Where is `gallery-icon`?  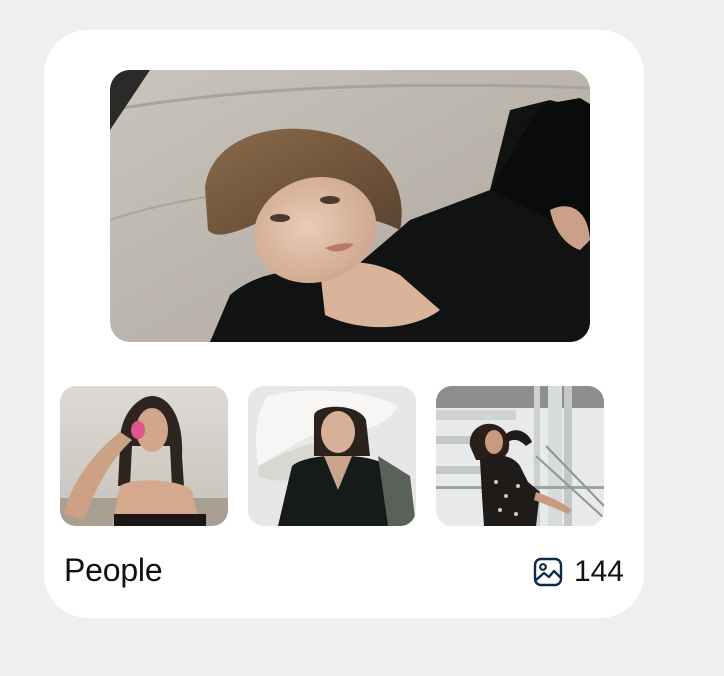 gallery-icon is located at coordinates (548, 572).